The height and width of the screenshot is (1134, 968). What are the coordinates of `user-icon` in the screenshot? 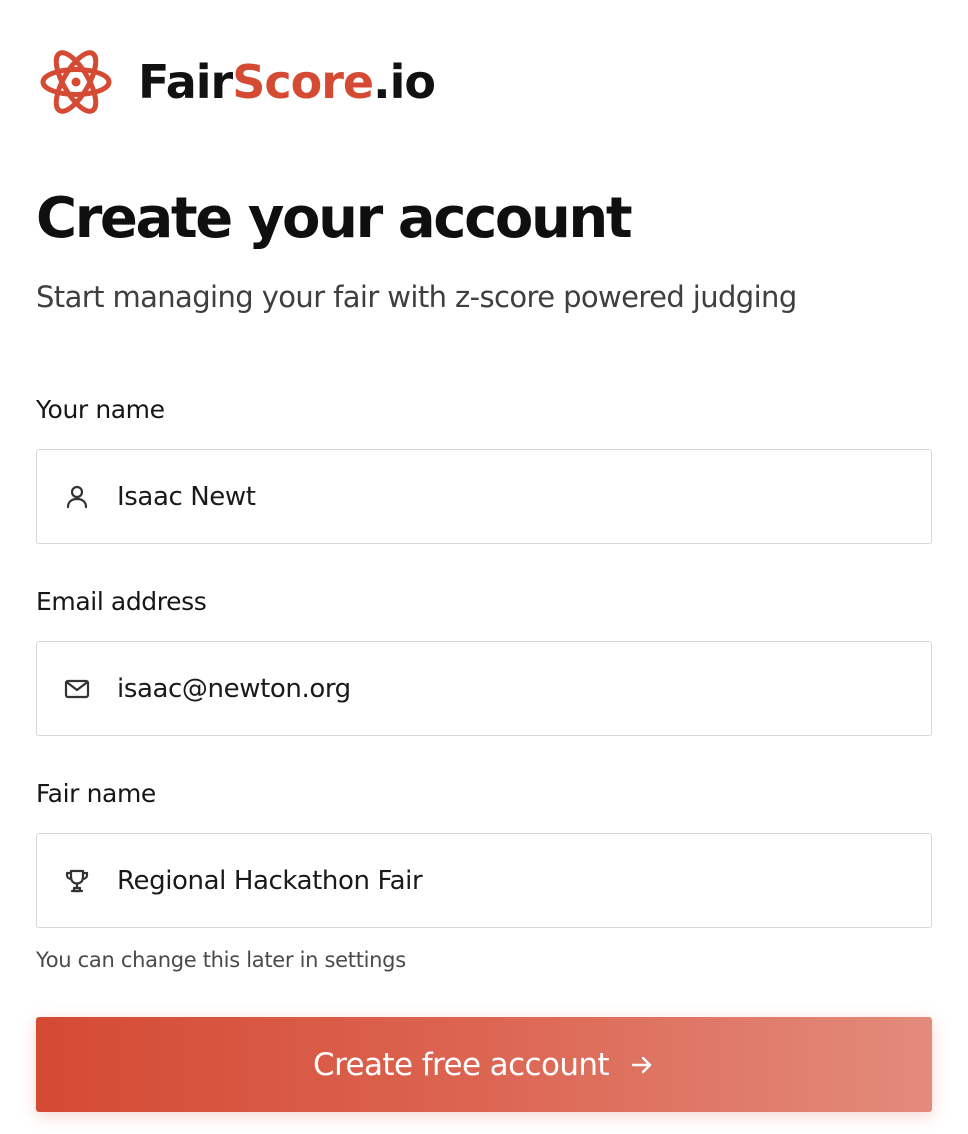 It's located at (77, 496).